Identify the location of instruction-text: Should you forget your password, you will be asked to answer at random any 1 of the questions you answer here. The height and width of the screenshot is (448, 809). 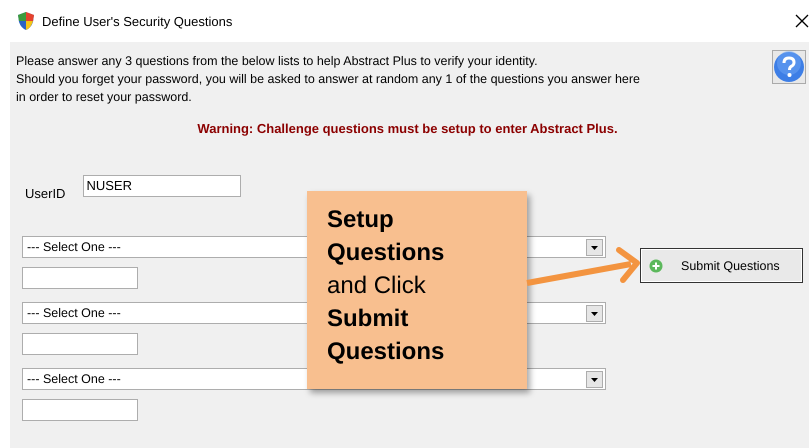
(328, 79).